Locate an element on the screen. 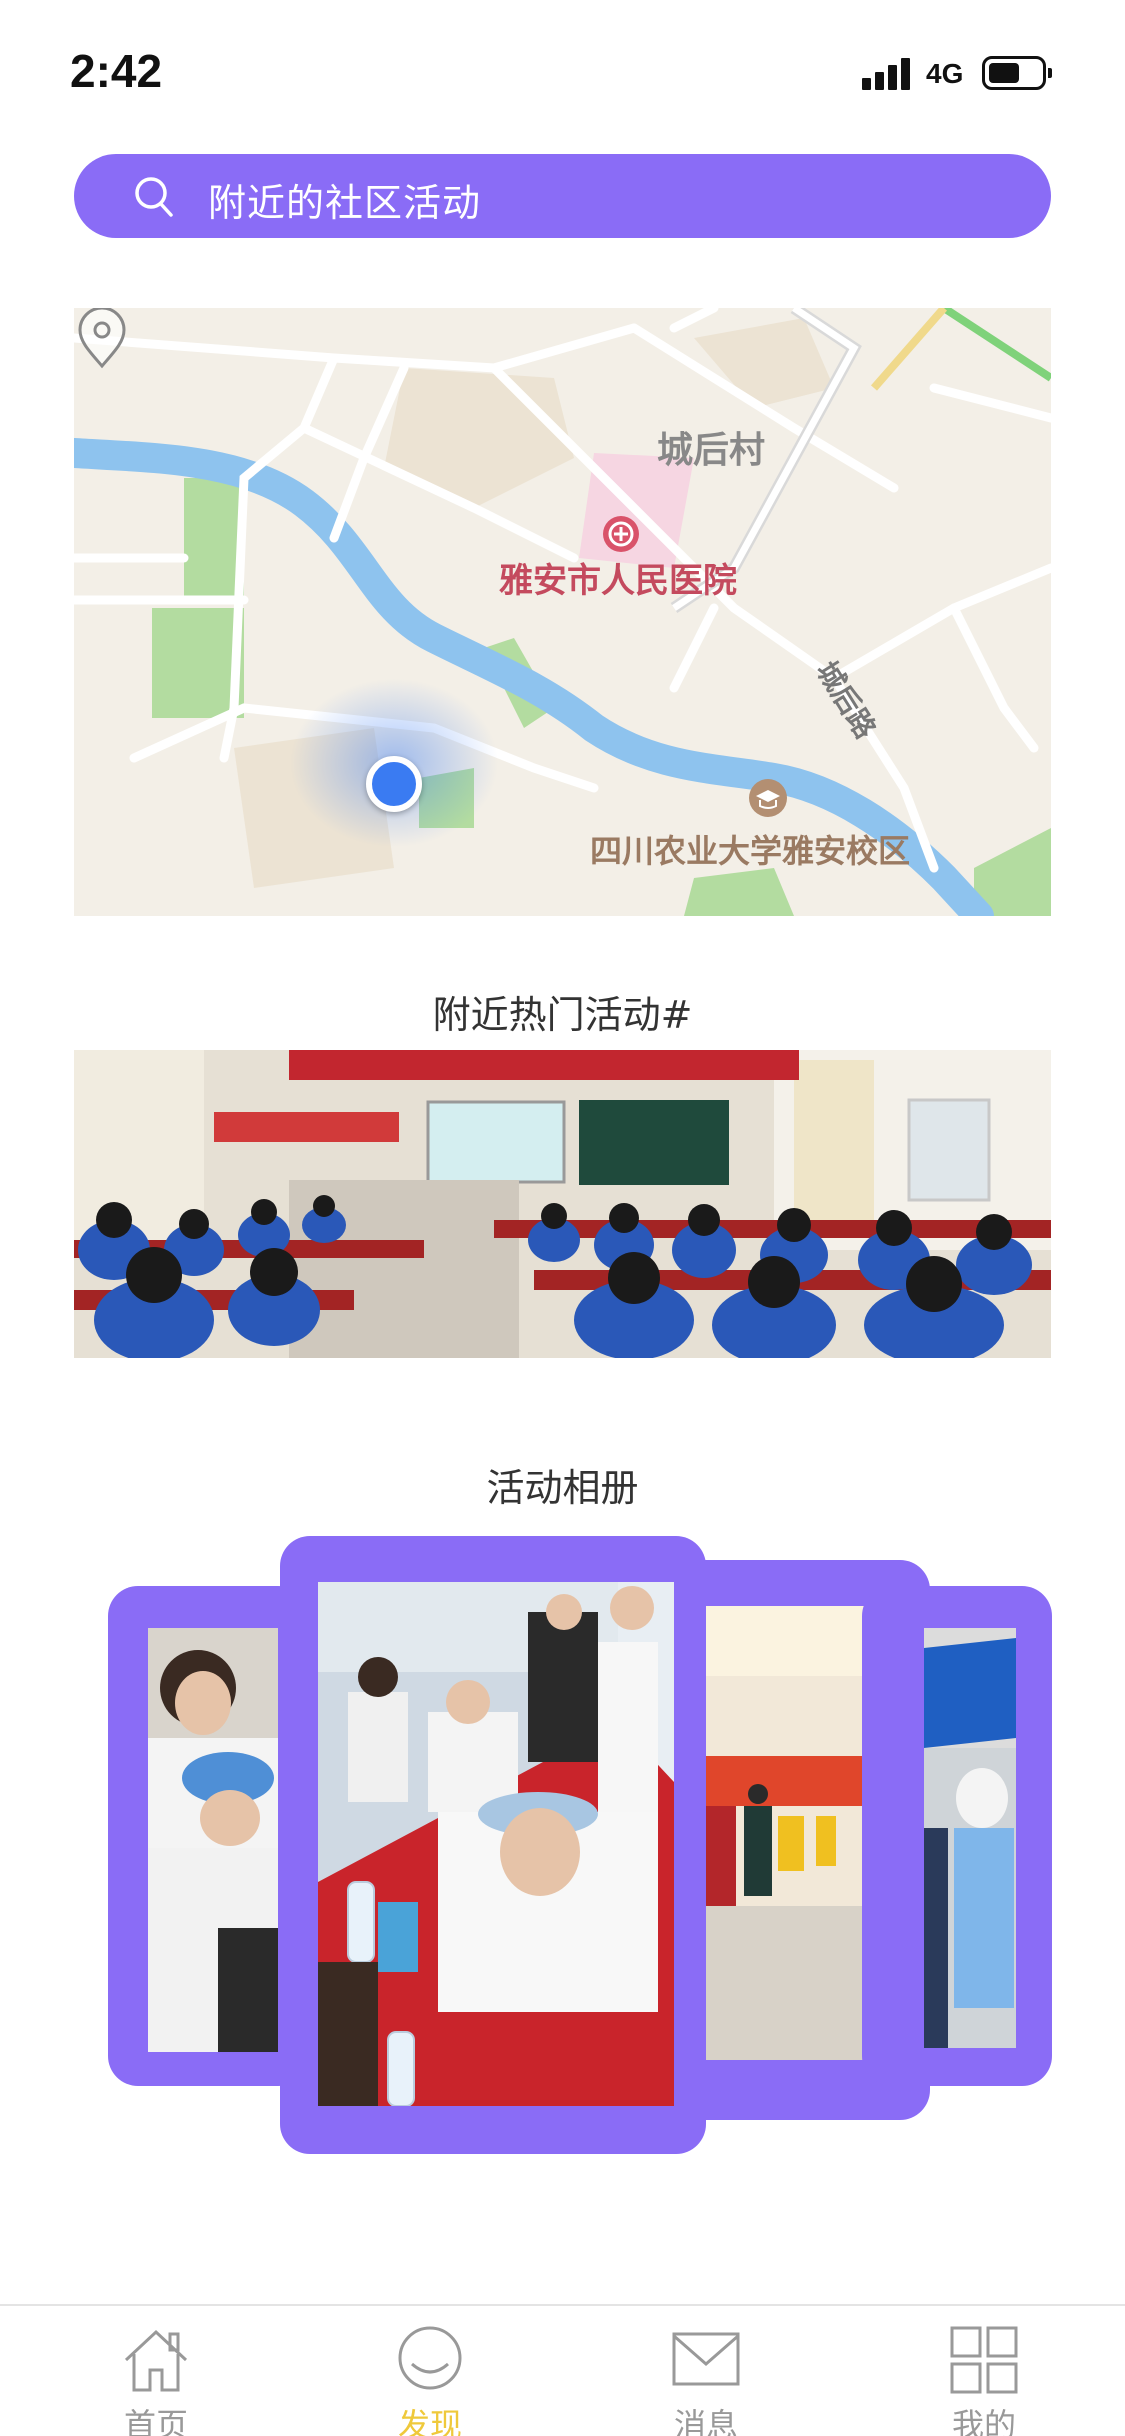 This screenshot has width=1125, height=2436. map-label-village: 城后村 is located at coordinates (711, 450).